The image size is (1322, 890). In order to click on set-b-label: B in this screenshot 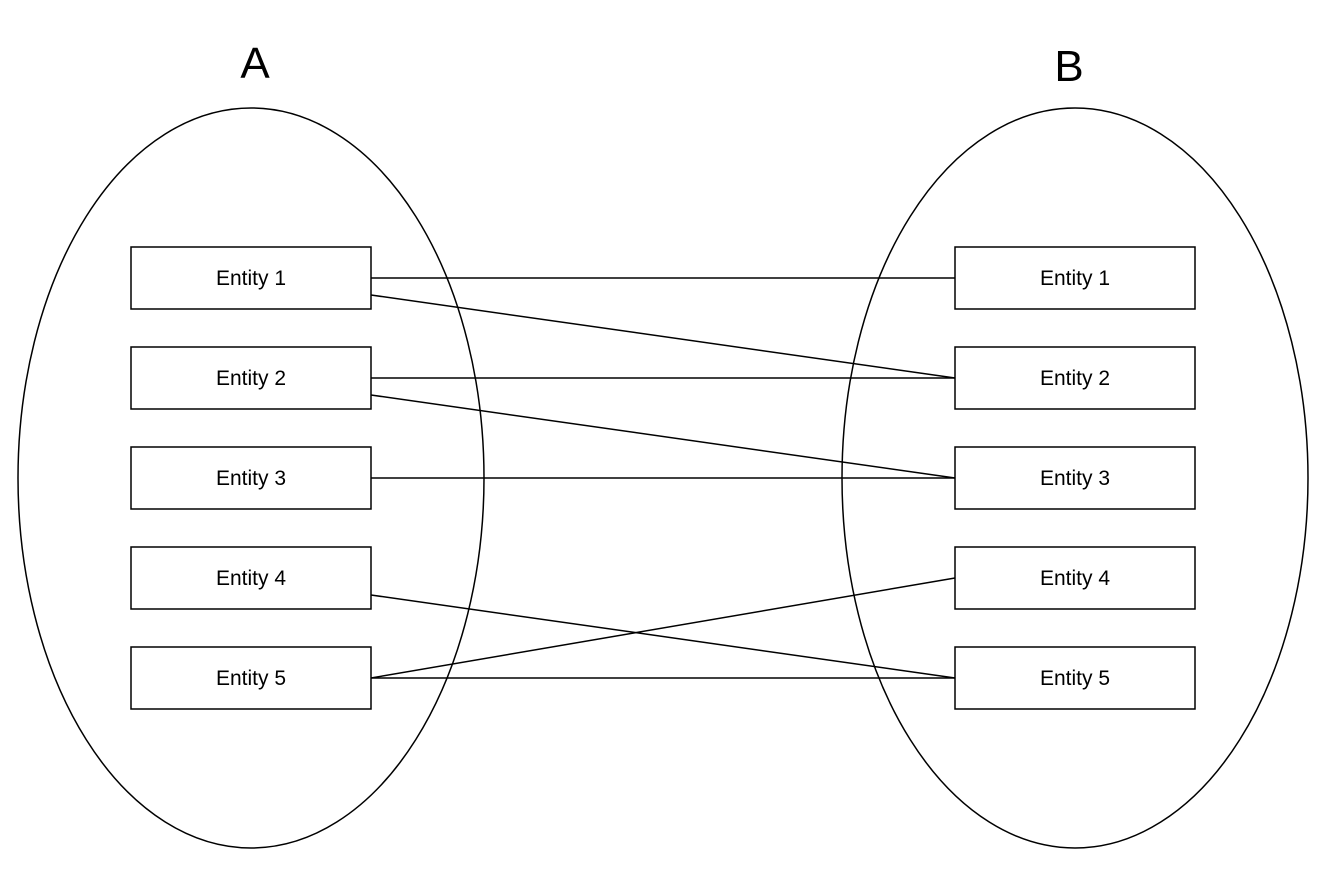, I will do `click(1068, 66)`.